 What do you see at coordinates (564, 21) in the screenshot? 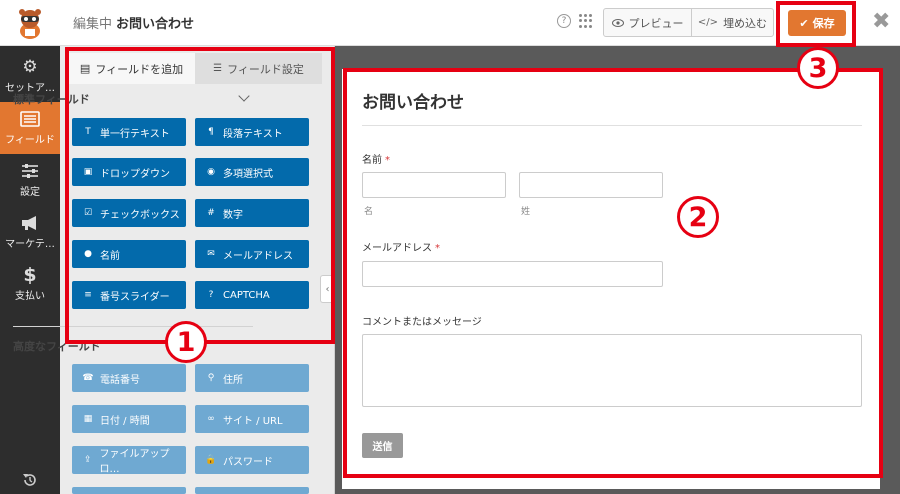
I see `help-icon: ?` at bounding box center [564, 21].